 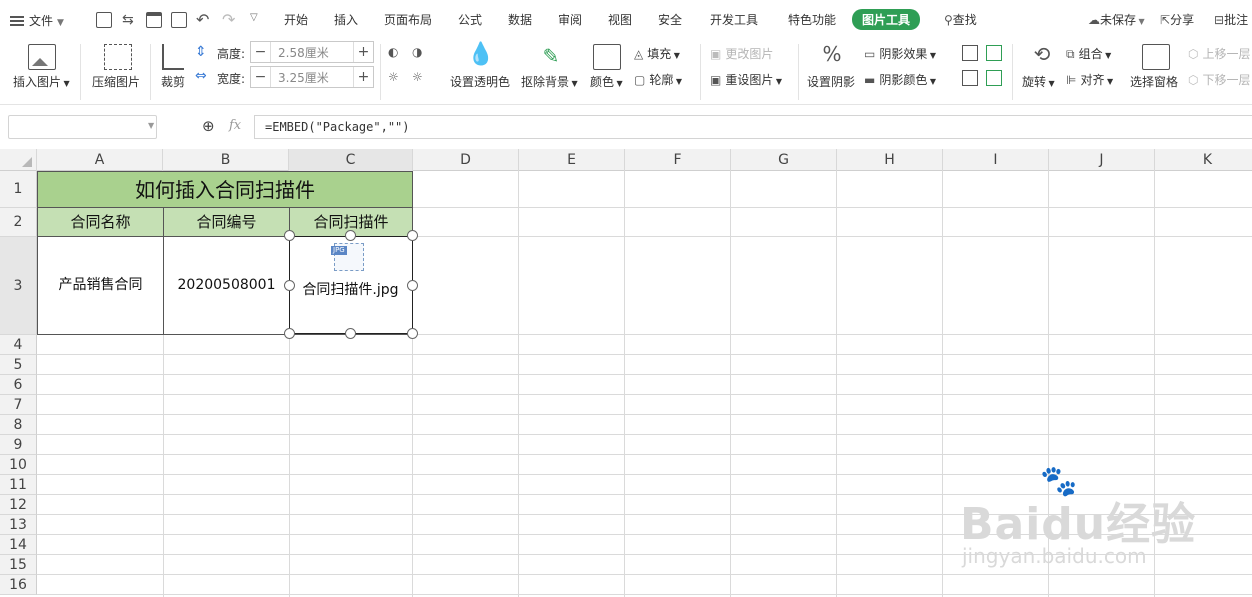 I want to click on selection-pane-button: 选择窗格, so click(x=1154, y=81).